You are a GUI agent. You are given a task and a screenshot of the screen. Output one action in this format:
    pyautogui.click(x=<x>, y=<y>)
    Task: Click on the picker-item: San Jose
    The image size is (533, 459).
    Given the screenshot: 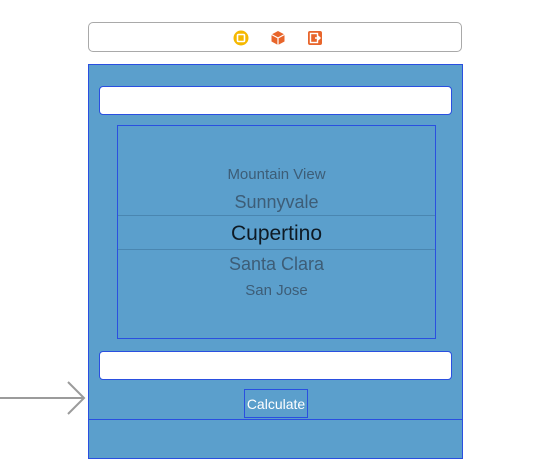 What is the action you would take?
    pyautogui.click(x=276, y=290)
    